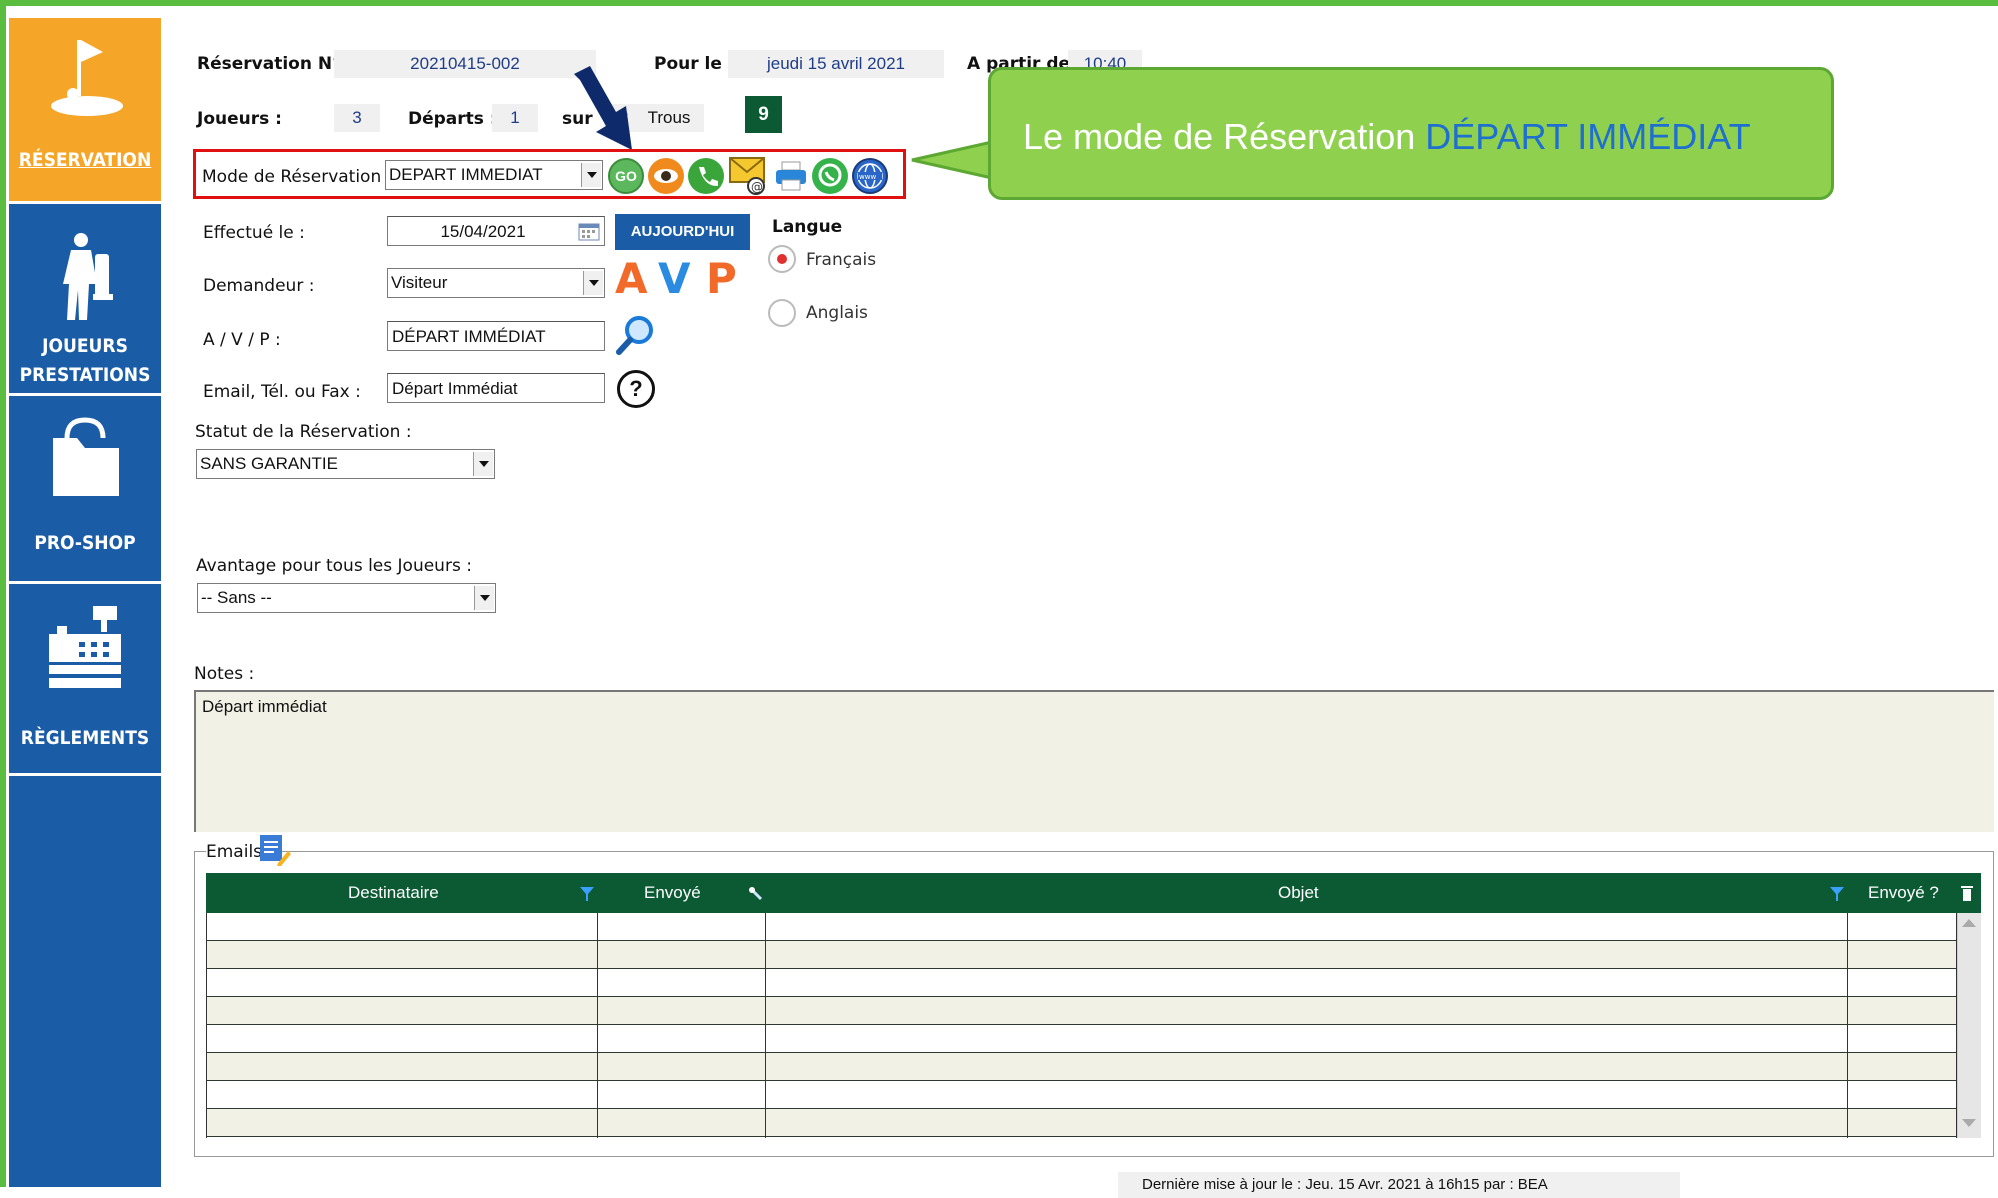 Image resolution: width=1998 pixels, height=1198 pixels. What do you see at coordinates (466, 174) in the screenshot?
I see `mode-select-value: DEPART IMMEDIAT` at bounding box center [466, 174].